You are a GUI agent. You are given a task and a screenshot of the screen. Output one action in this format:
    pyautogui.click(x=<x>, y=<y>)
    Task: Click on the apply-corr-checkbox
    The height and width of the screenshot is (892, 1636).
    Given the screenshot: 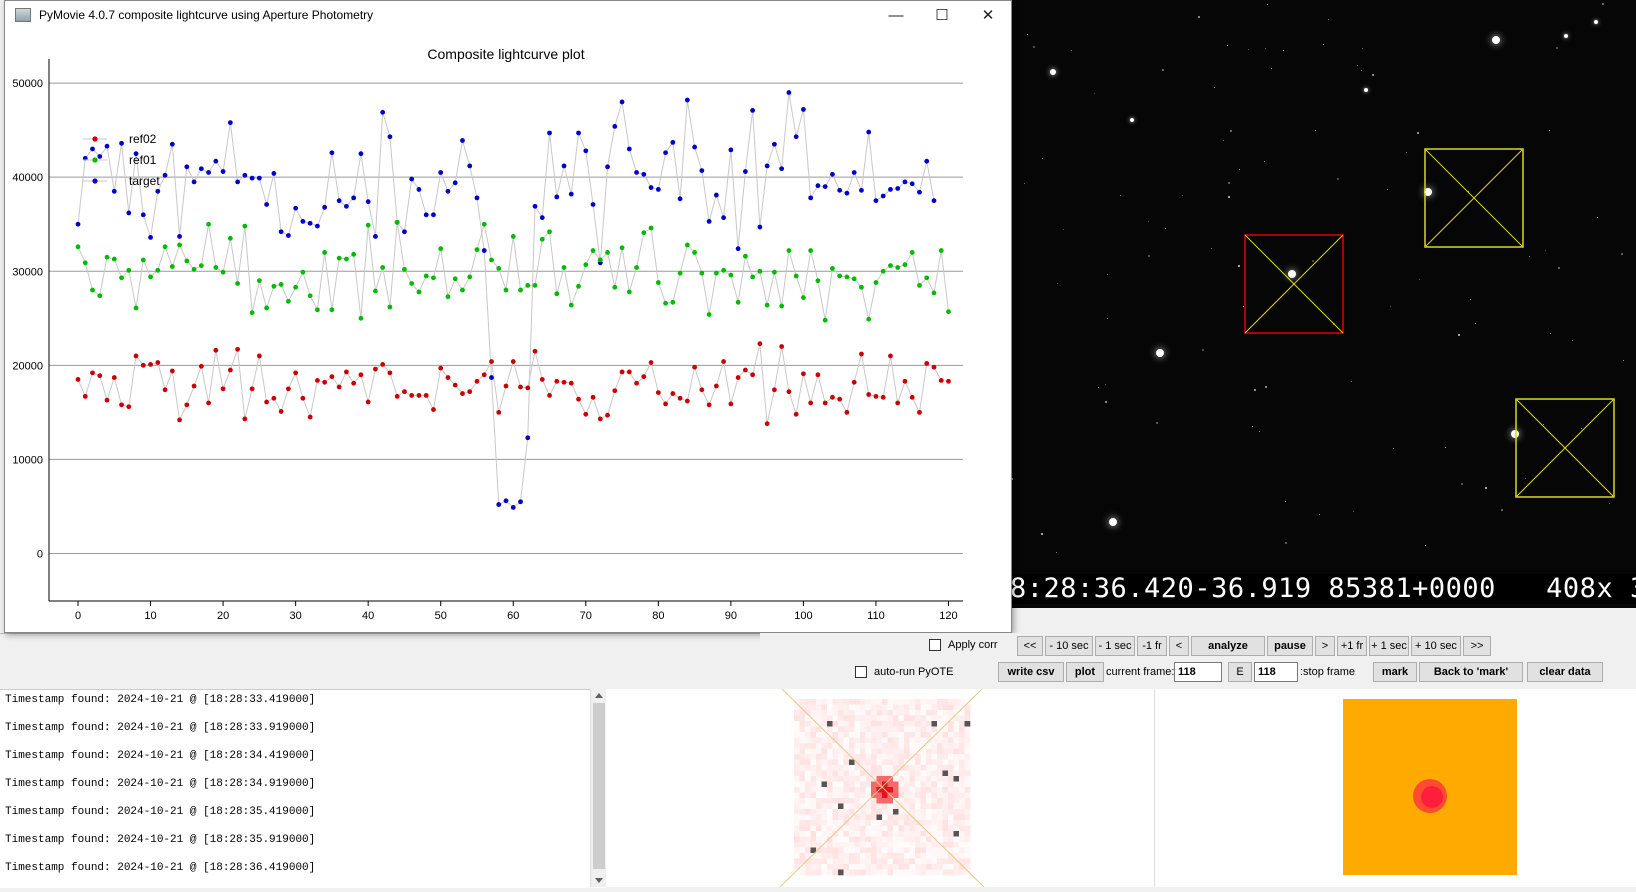 What is the action you would take?
    pyautogui.click(x=935, y=645)
    